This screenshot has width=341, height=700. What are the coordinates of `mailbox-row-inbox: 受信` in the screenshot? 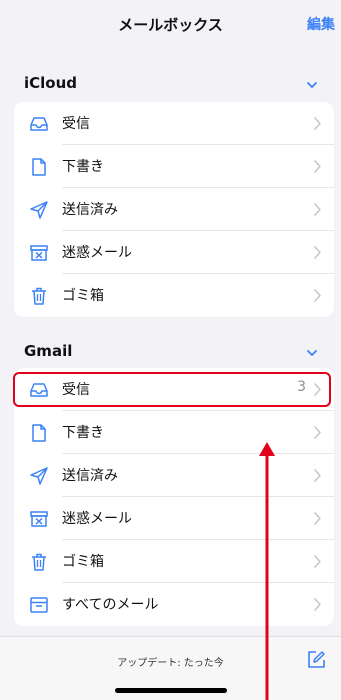 It's located at (174, 123).